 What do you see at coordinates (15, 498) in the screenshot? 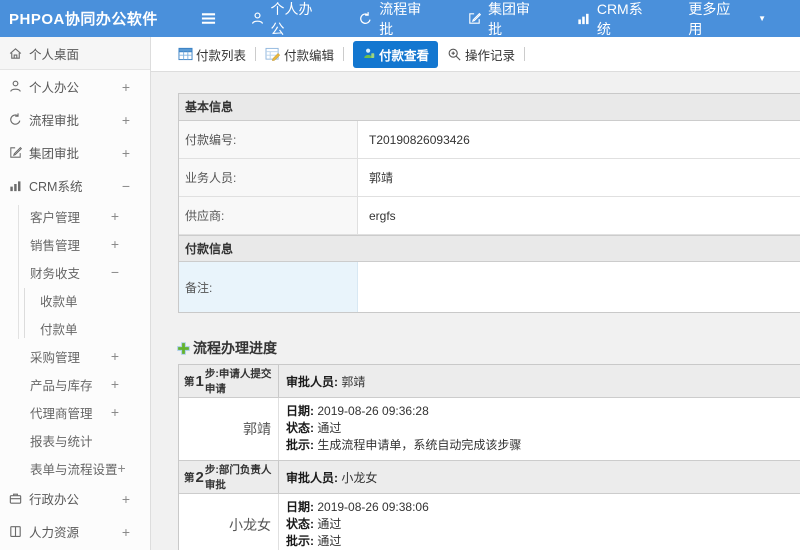
I see `briefcase-icon` at bounding box center [15, 498].